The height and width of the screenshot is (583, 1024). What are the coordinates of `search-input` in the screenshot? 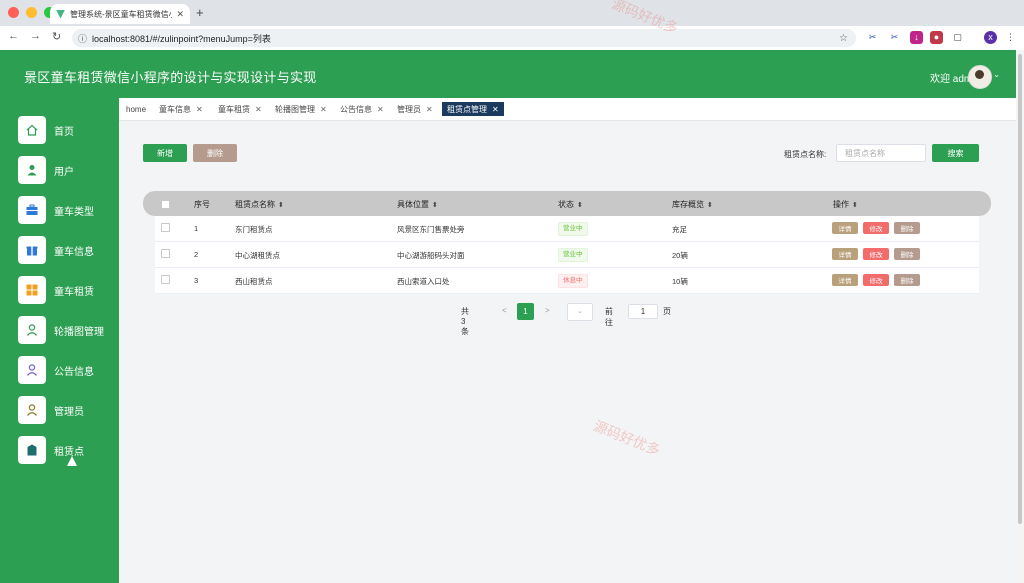 It's located at (881, 153).